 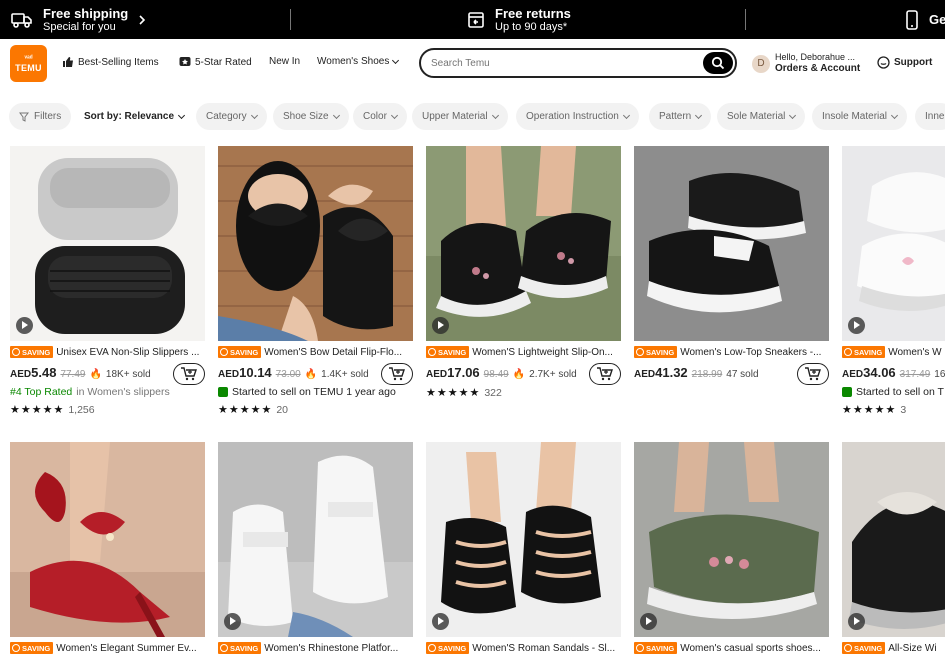 What do you see at coordinates (110, 62) in the screenshot?
I see `nav-best-selling: Best-Selling Items` at bounding box center [110, 62].